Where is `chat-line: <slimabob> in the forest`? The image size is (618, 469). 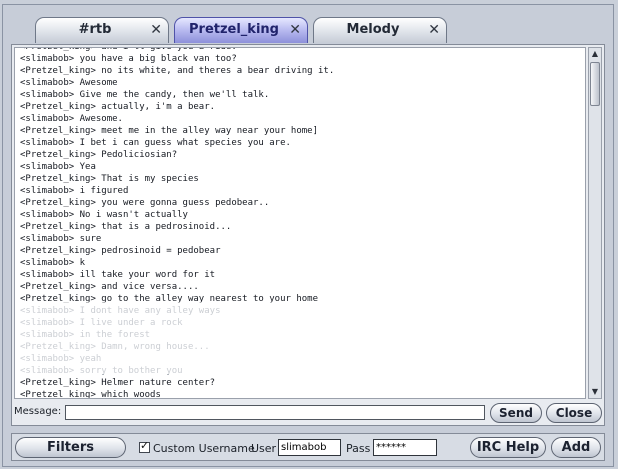 chat-line: <slimabob> in the forest is located at coordinates (85, 335).